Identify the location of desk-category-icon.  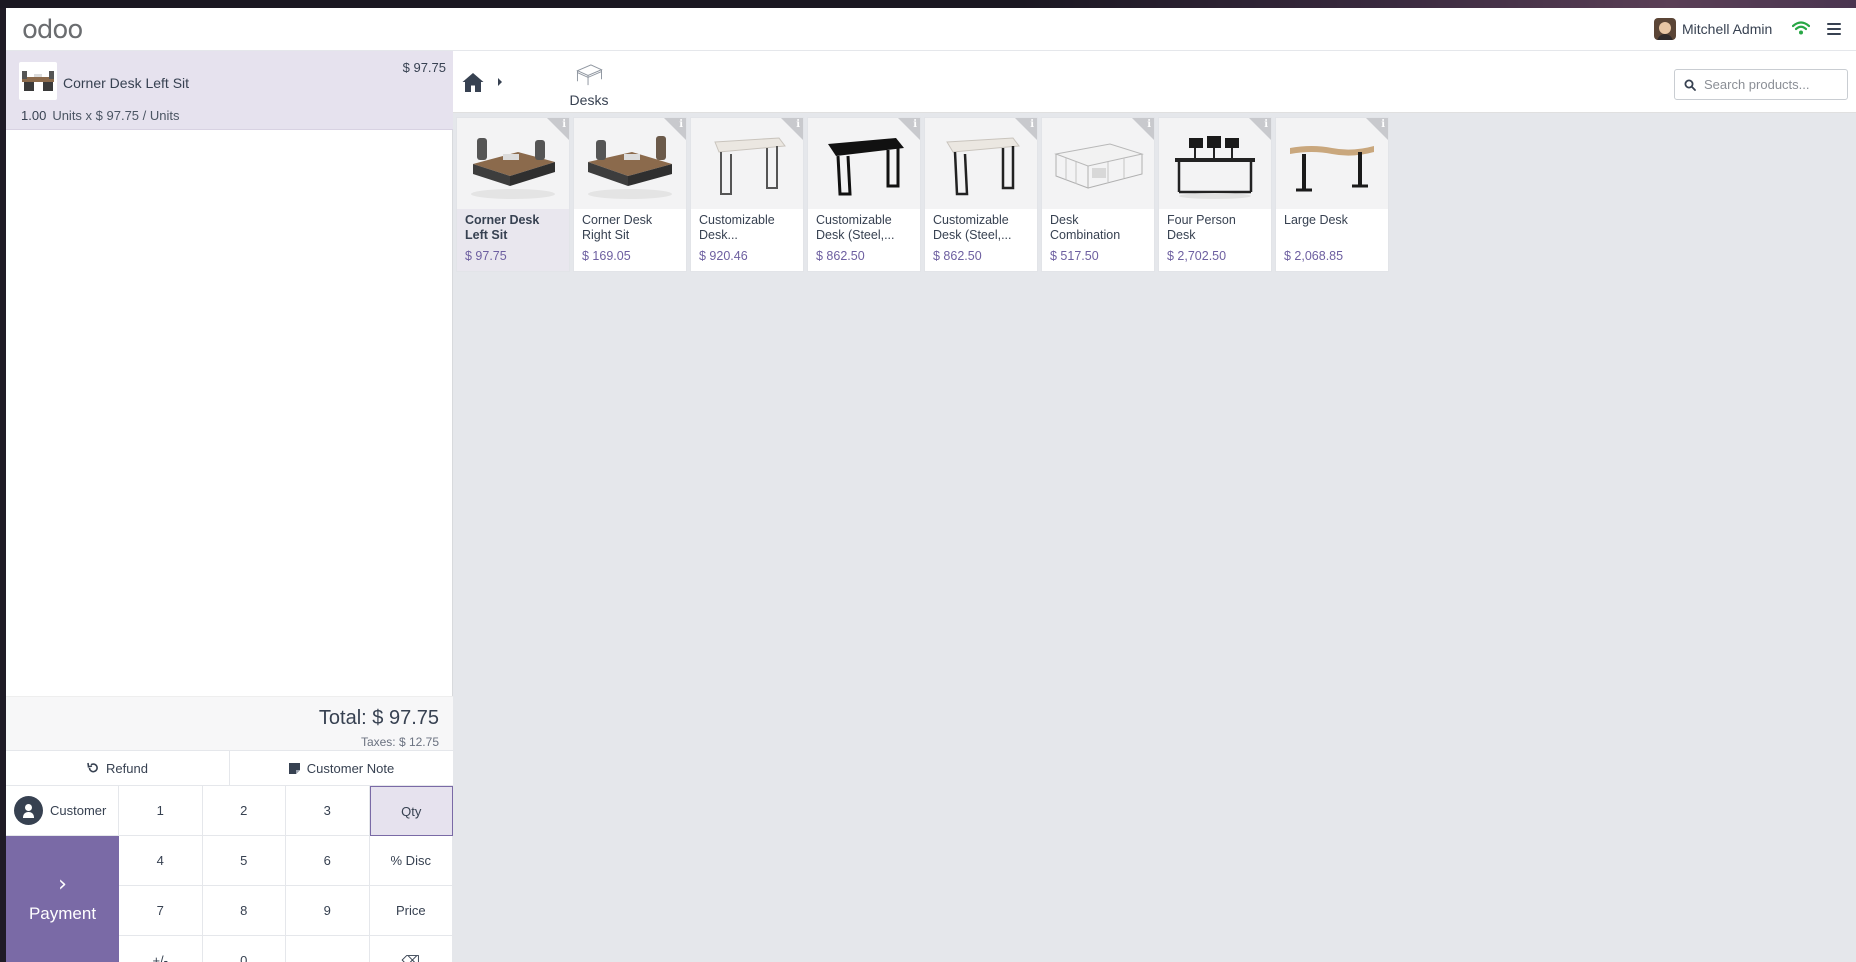
(589, 75).